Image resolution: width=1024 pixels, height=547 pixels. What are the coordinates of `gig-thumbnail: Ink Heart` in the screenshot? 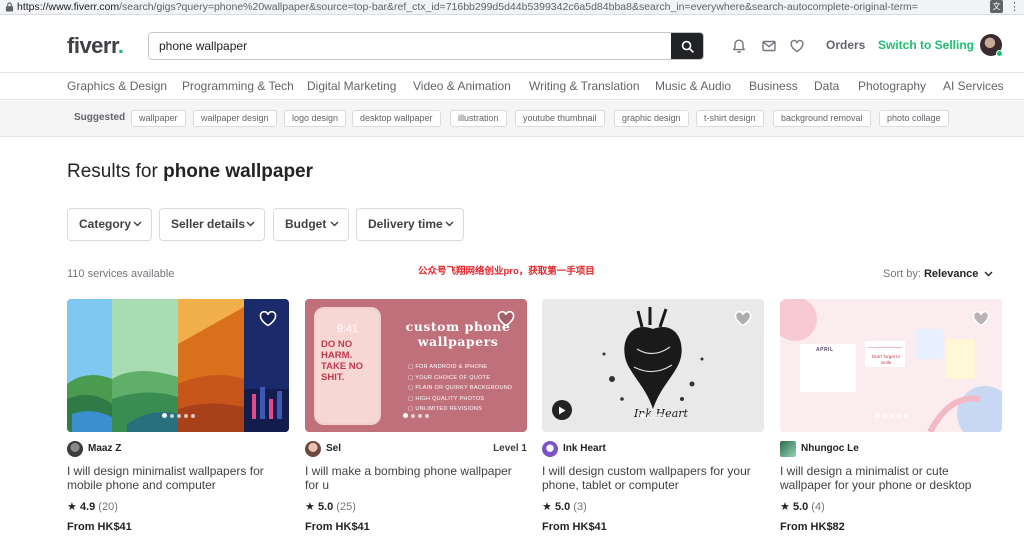 It's located at (653, 365).